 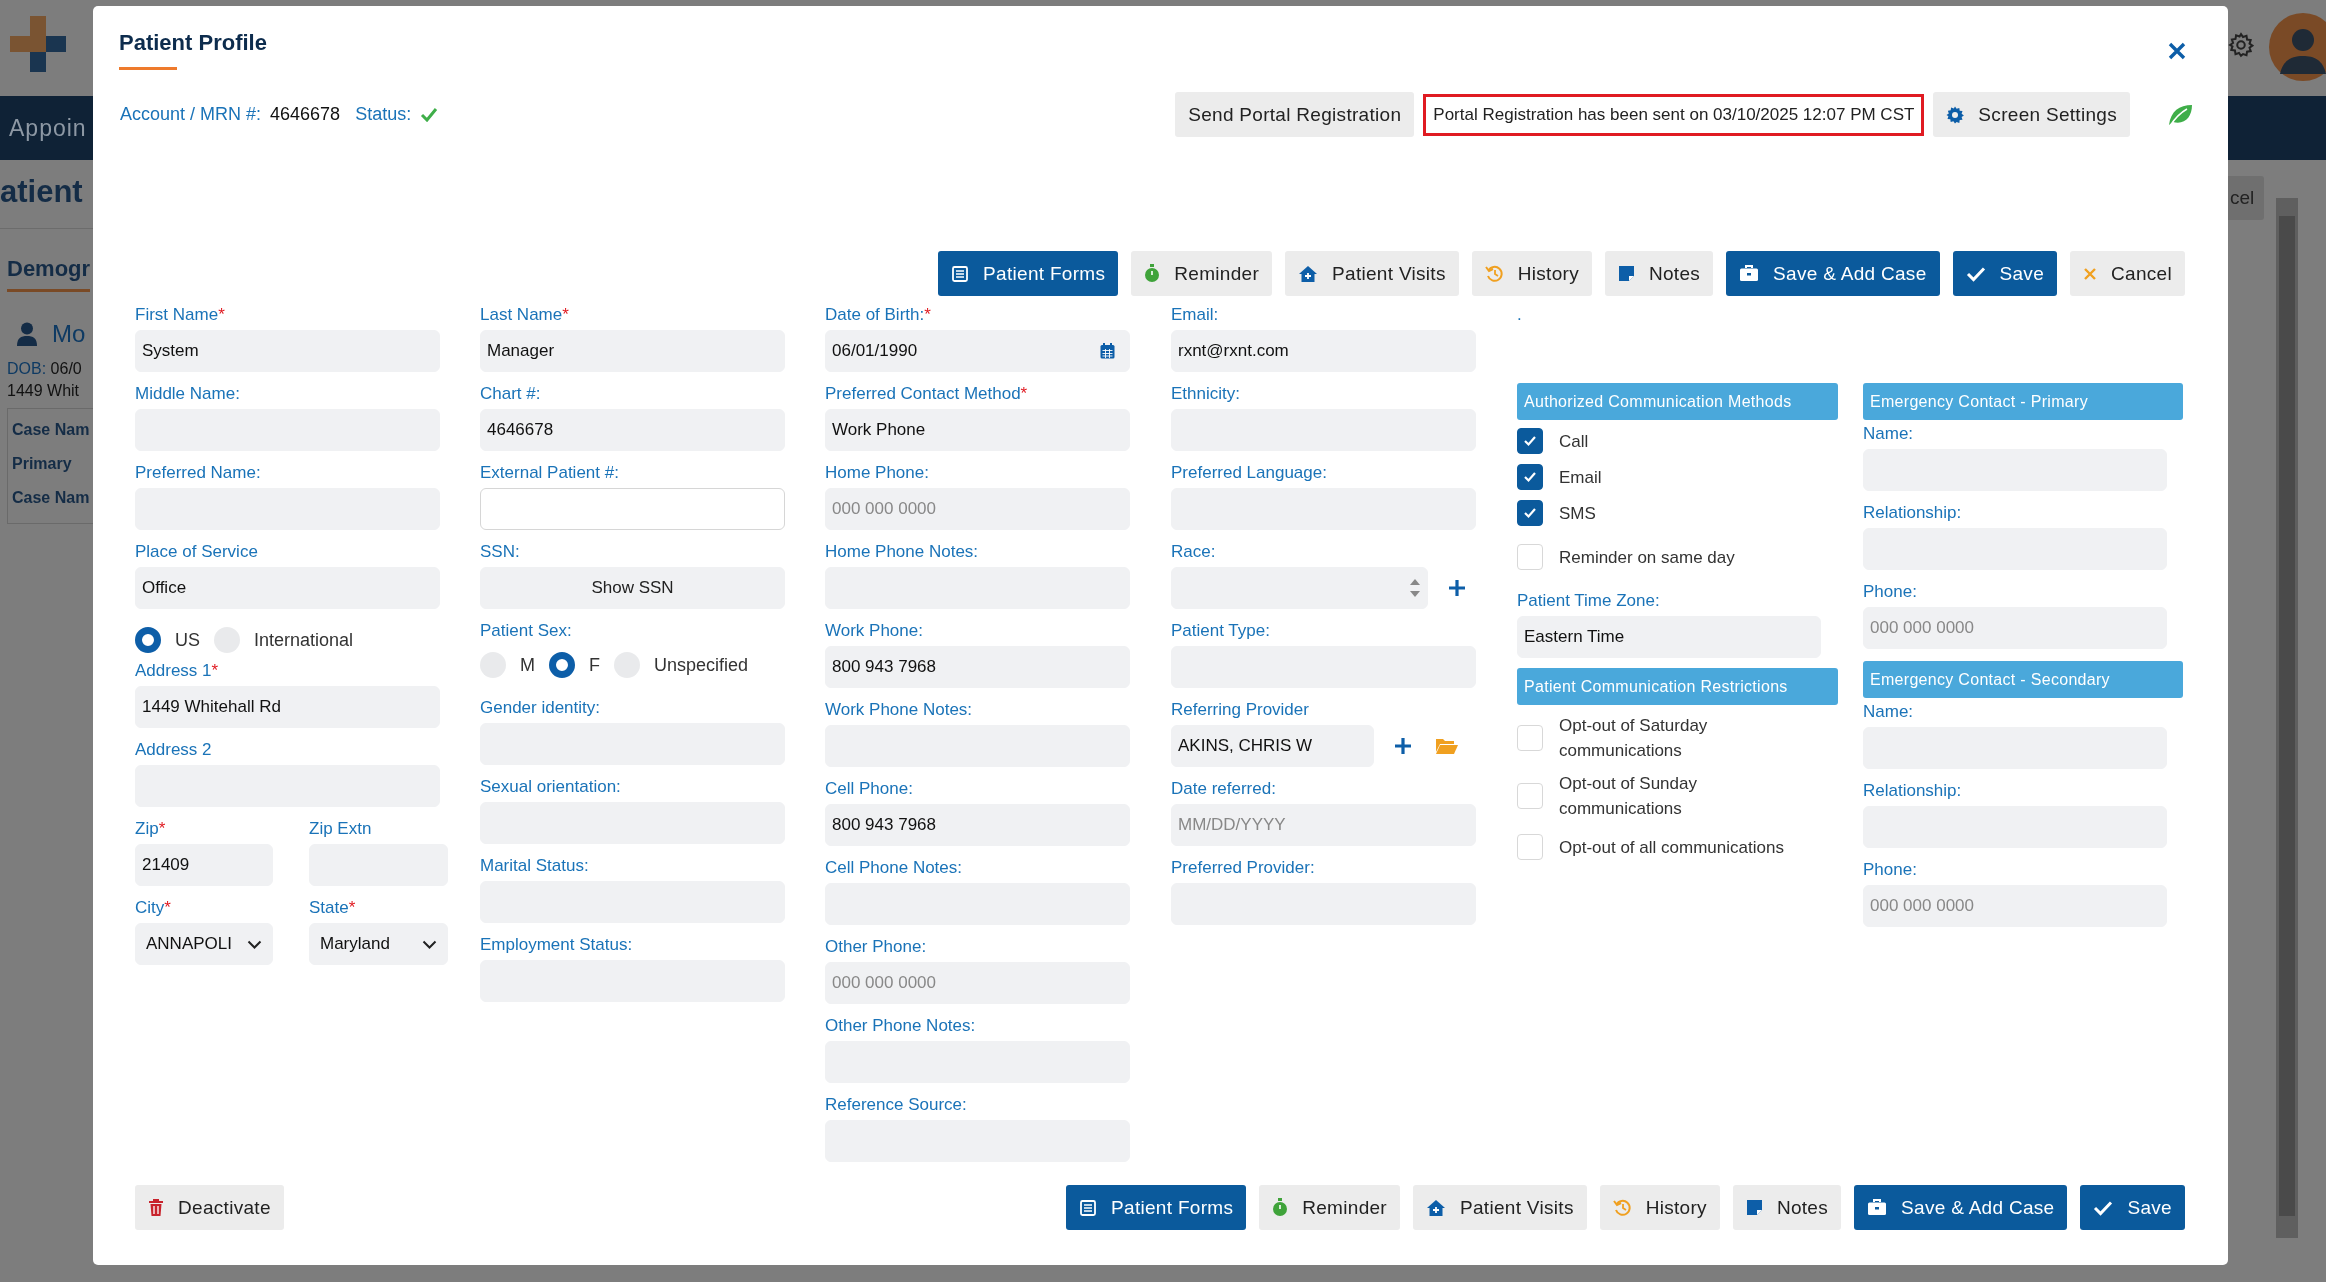 What do you see at coordinates (1580, 477) in the screenshot?
I see `checkbox-label: Email` at bounding box center [1580, 477].